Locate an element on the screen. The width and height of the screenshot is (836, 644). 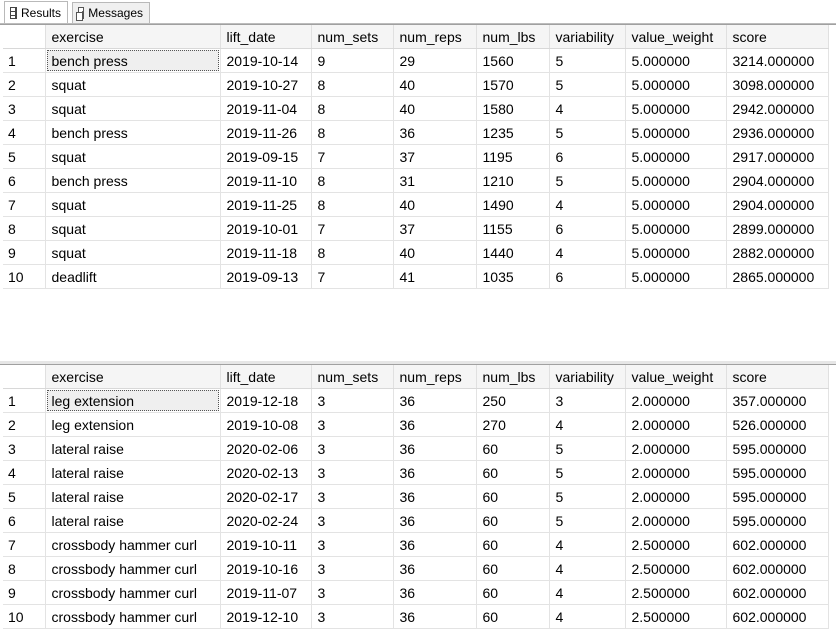
cell-num-lbs: 1235 is located at coordinates (513, 132).